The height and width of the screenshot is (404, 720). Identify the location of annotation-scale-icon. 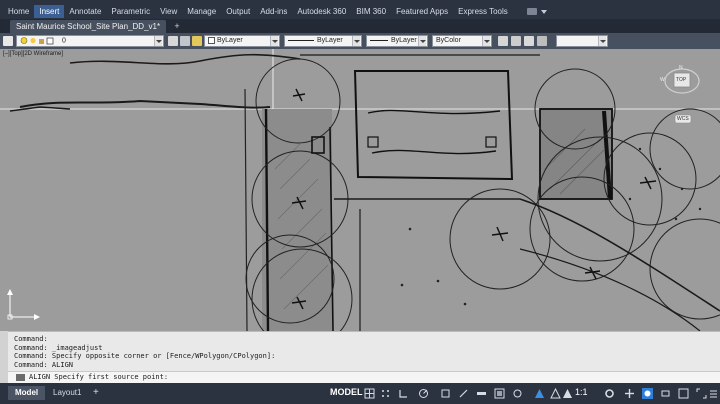
(567, 393).